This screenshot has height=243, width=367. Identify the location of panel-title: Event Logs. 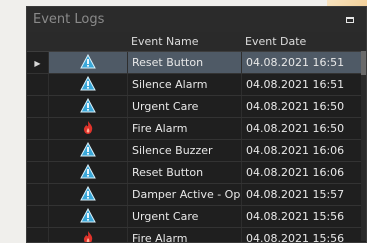
(69, 19).